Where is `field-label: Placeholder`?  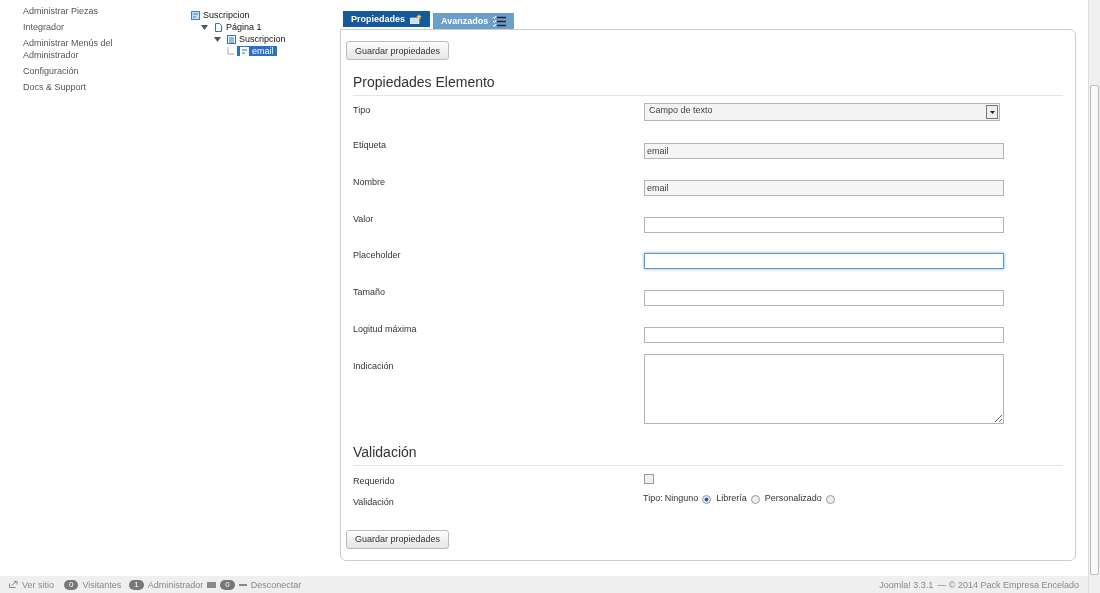
field-label: Placeholder is located at coordinates (377, 255).